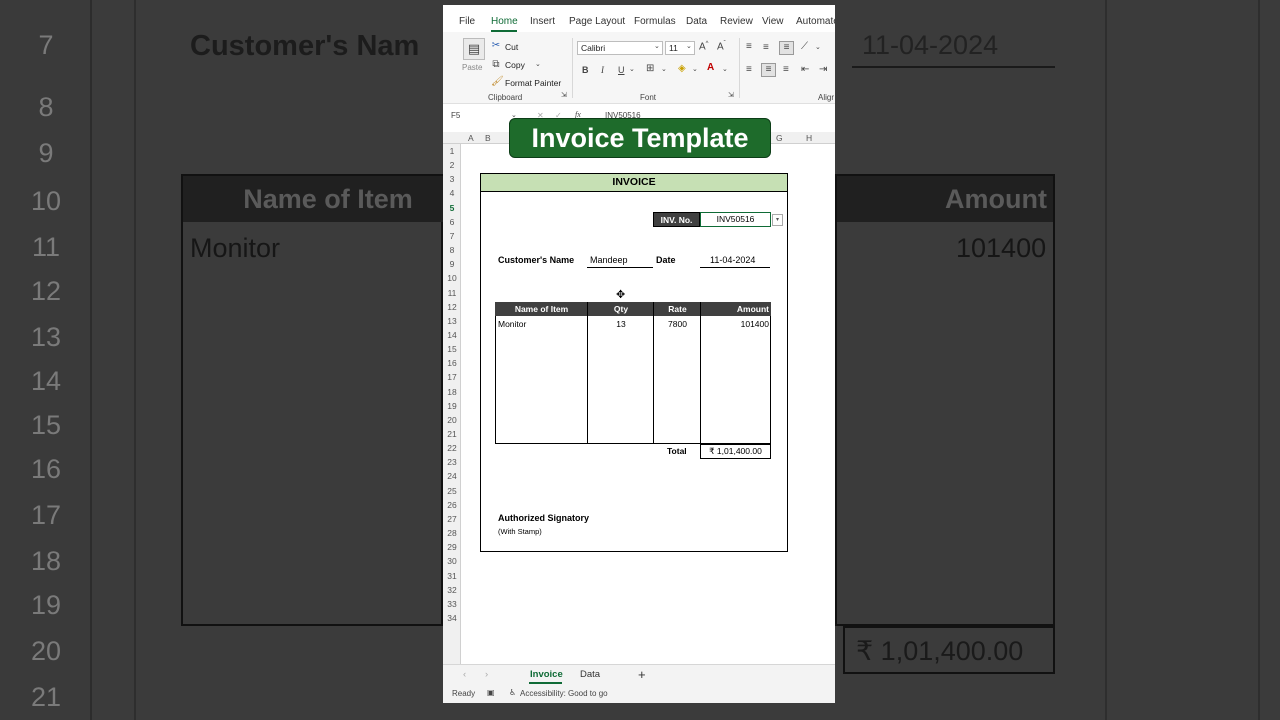  I want to click on decrease-indent-icon: ⇤, so click(805, 69).